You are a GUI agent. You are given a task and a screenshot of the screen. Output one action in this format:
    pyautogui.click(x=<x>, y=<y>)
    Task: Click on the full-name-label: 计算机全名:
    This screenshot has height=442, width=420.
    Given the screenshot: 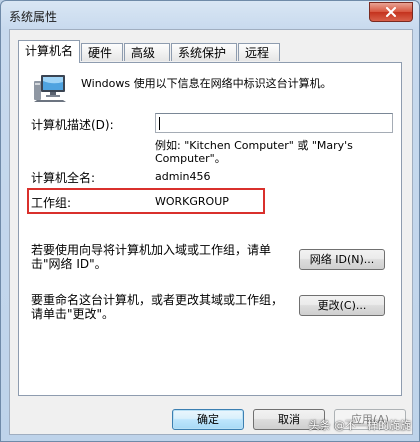 What is the action you would take?
    pyautogui.click(x=63, y=178)
    